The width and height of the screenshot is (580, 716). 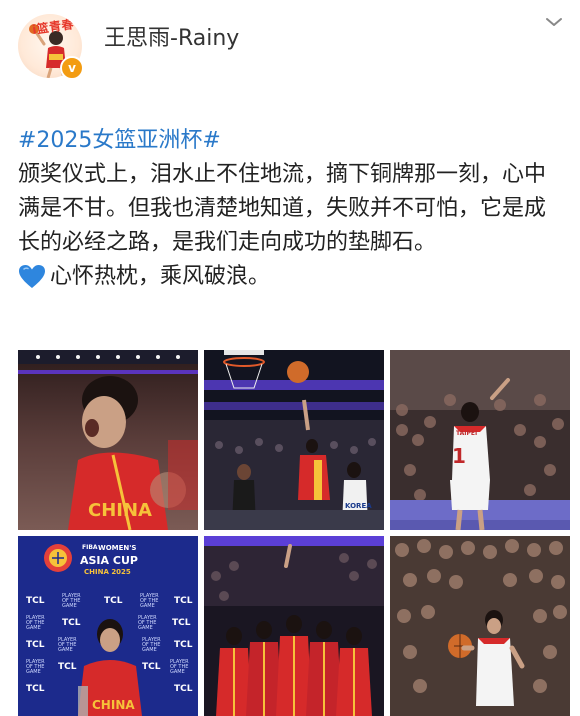 What do you see at coordinates (109, 560) in the screenshot?
I see `photo-4-logo-asiacup: ASIA CUP` at bounding box center [109, 560].